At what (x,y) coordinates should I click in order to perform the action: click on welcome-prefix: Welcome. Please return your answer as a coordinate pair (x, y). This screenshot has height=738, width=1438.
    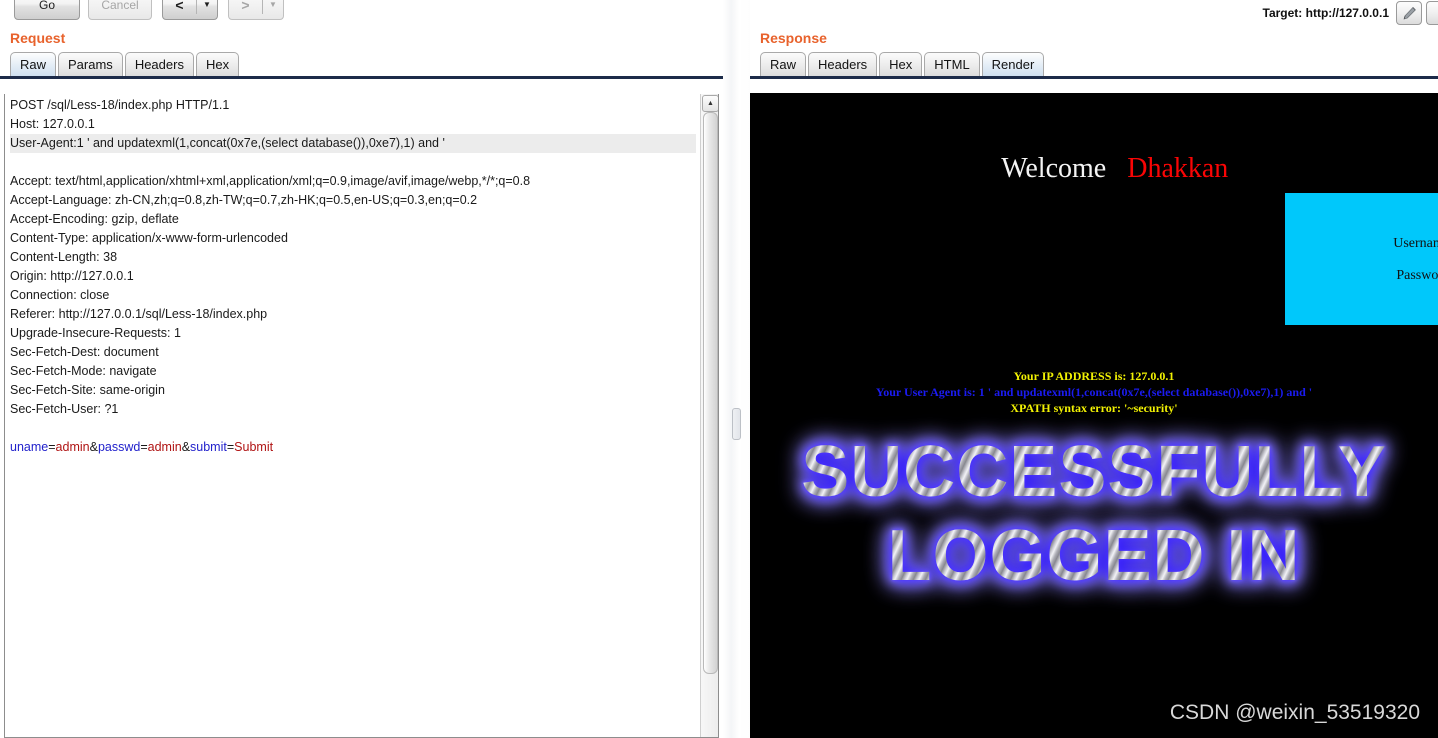
    Looking at the image, I should click on (1054, 168).